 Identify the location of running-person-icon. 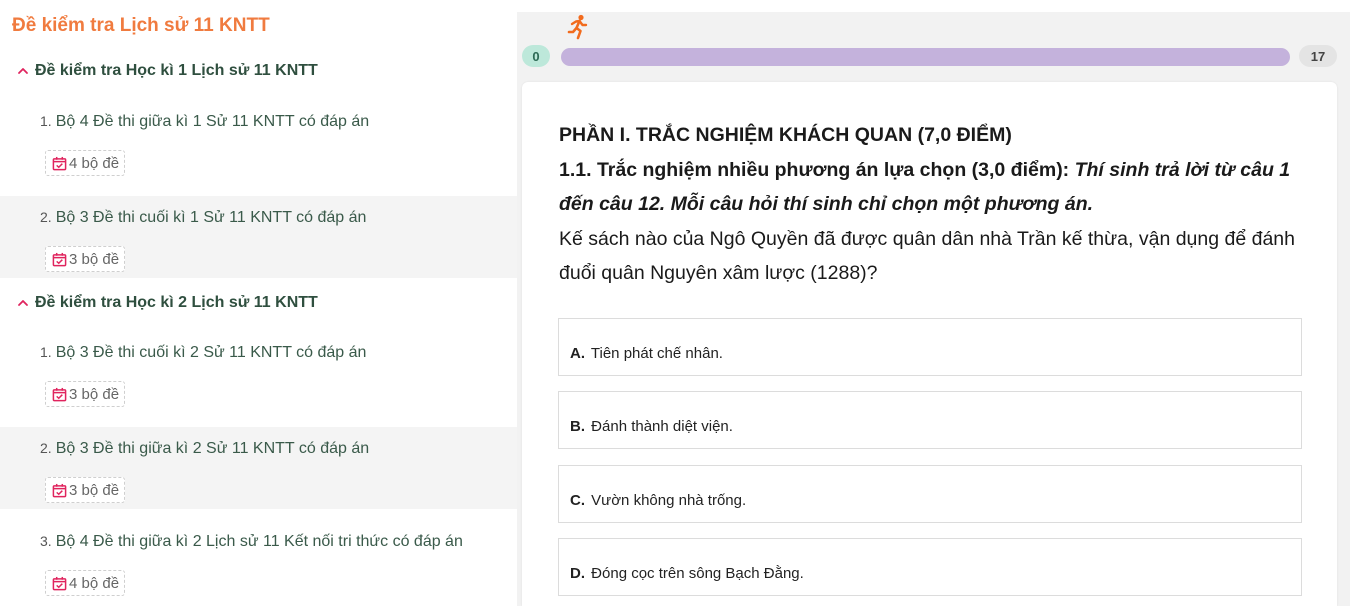
(577, 27).